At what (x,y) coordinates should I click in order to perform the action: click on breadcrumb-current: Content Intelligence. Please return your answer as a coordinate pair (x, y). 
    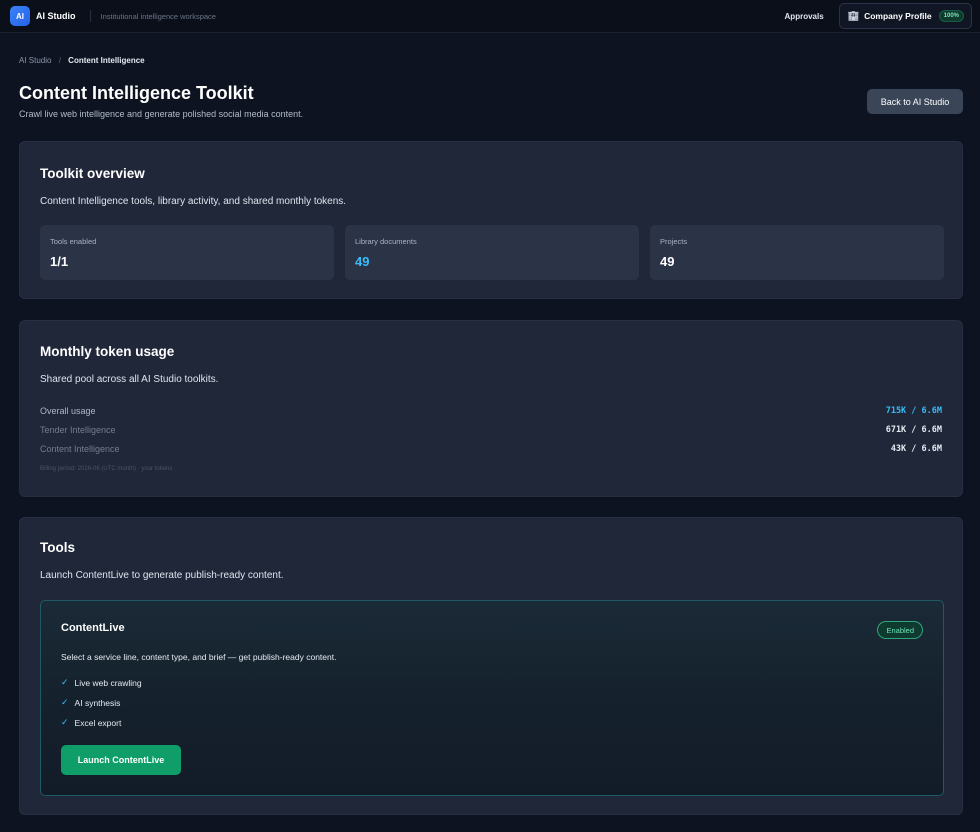
    Looking at the image, I should click on (106, 60).